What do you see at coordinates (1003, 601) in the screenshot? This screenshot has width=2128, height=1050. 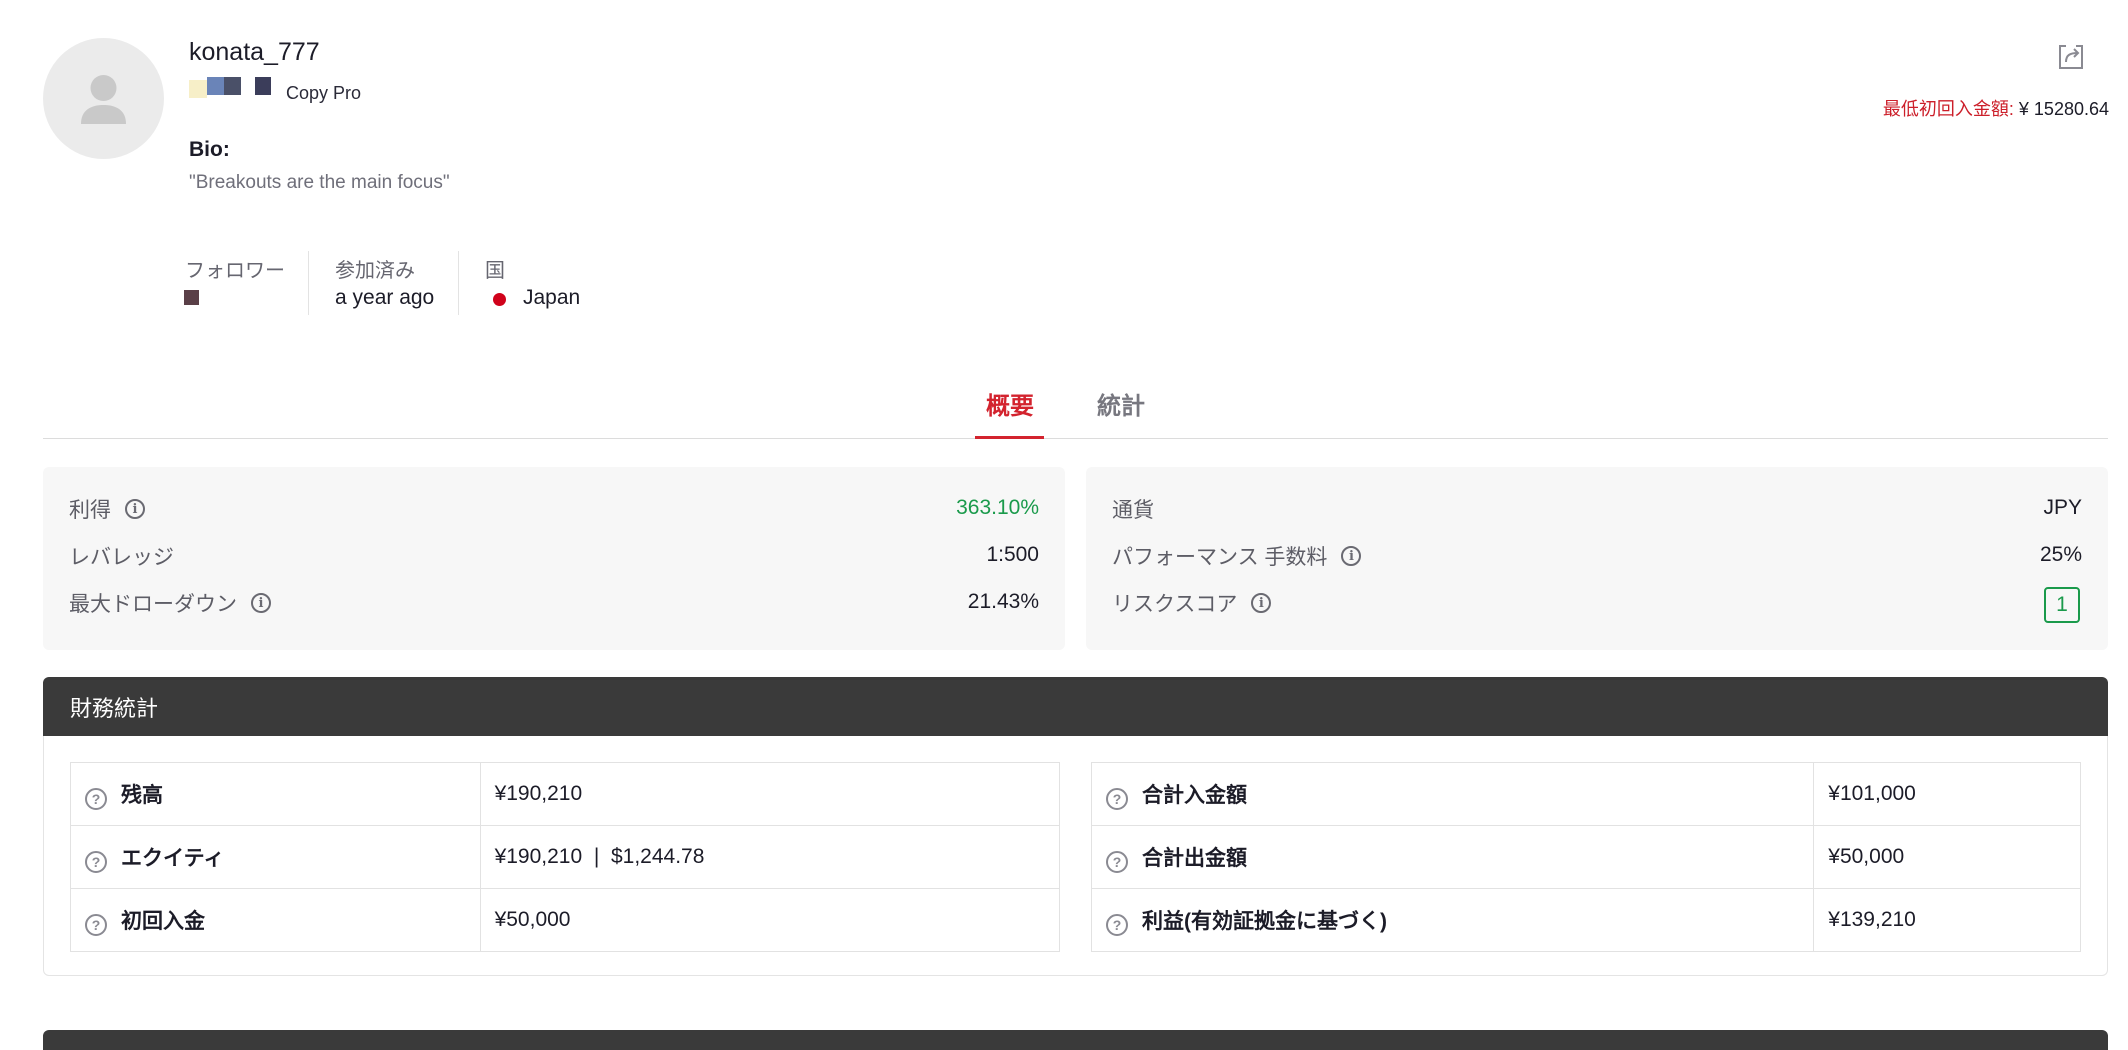 I see `max-drawdown-value: 21.43%` at bounding box center [1003, 601].